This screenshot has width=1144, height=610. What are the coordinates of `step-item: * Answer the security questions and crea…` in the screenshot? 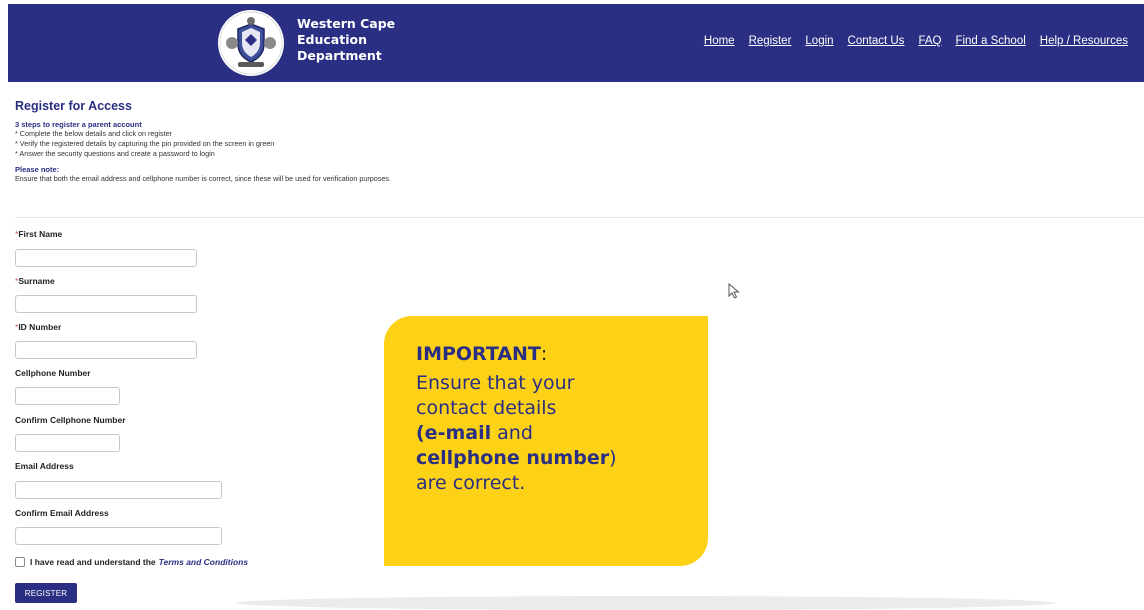 It's located at (115, 153).